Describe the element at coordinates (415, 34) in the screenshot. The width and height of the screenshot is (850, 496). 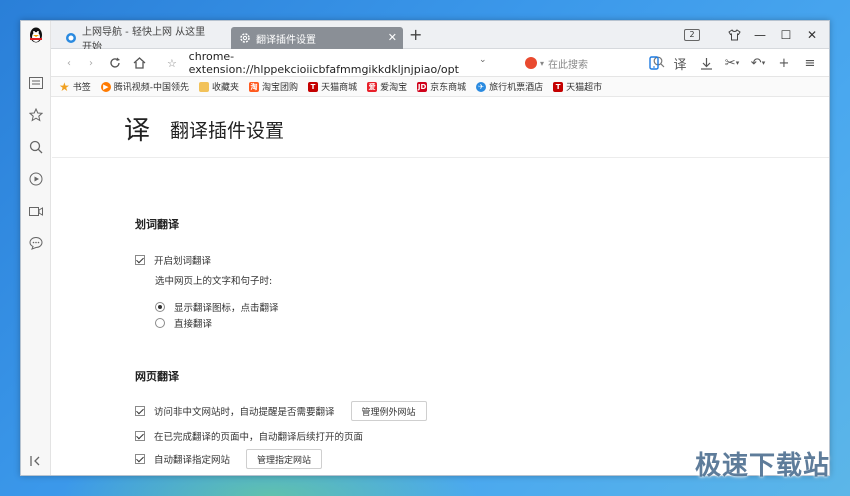
I see `new-tab-button: +` at that location.